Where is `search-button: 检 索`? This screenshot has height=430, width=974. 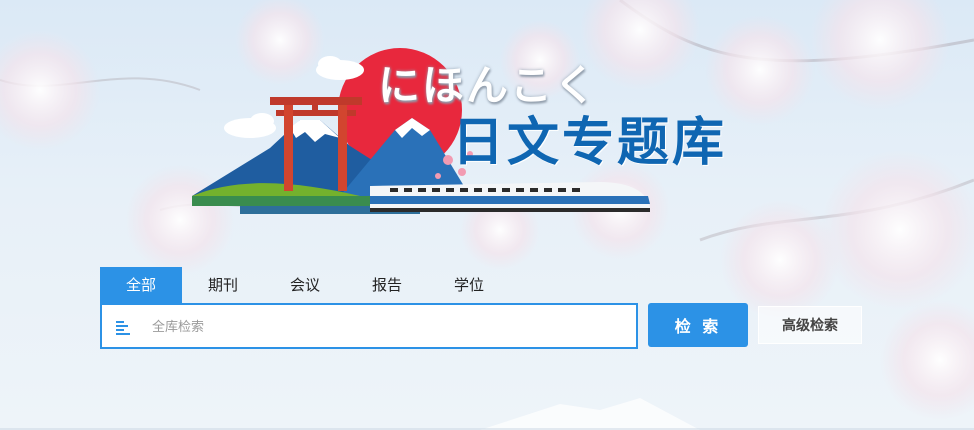
search-button: 检 索 is located at coordinates (698, 325).